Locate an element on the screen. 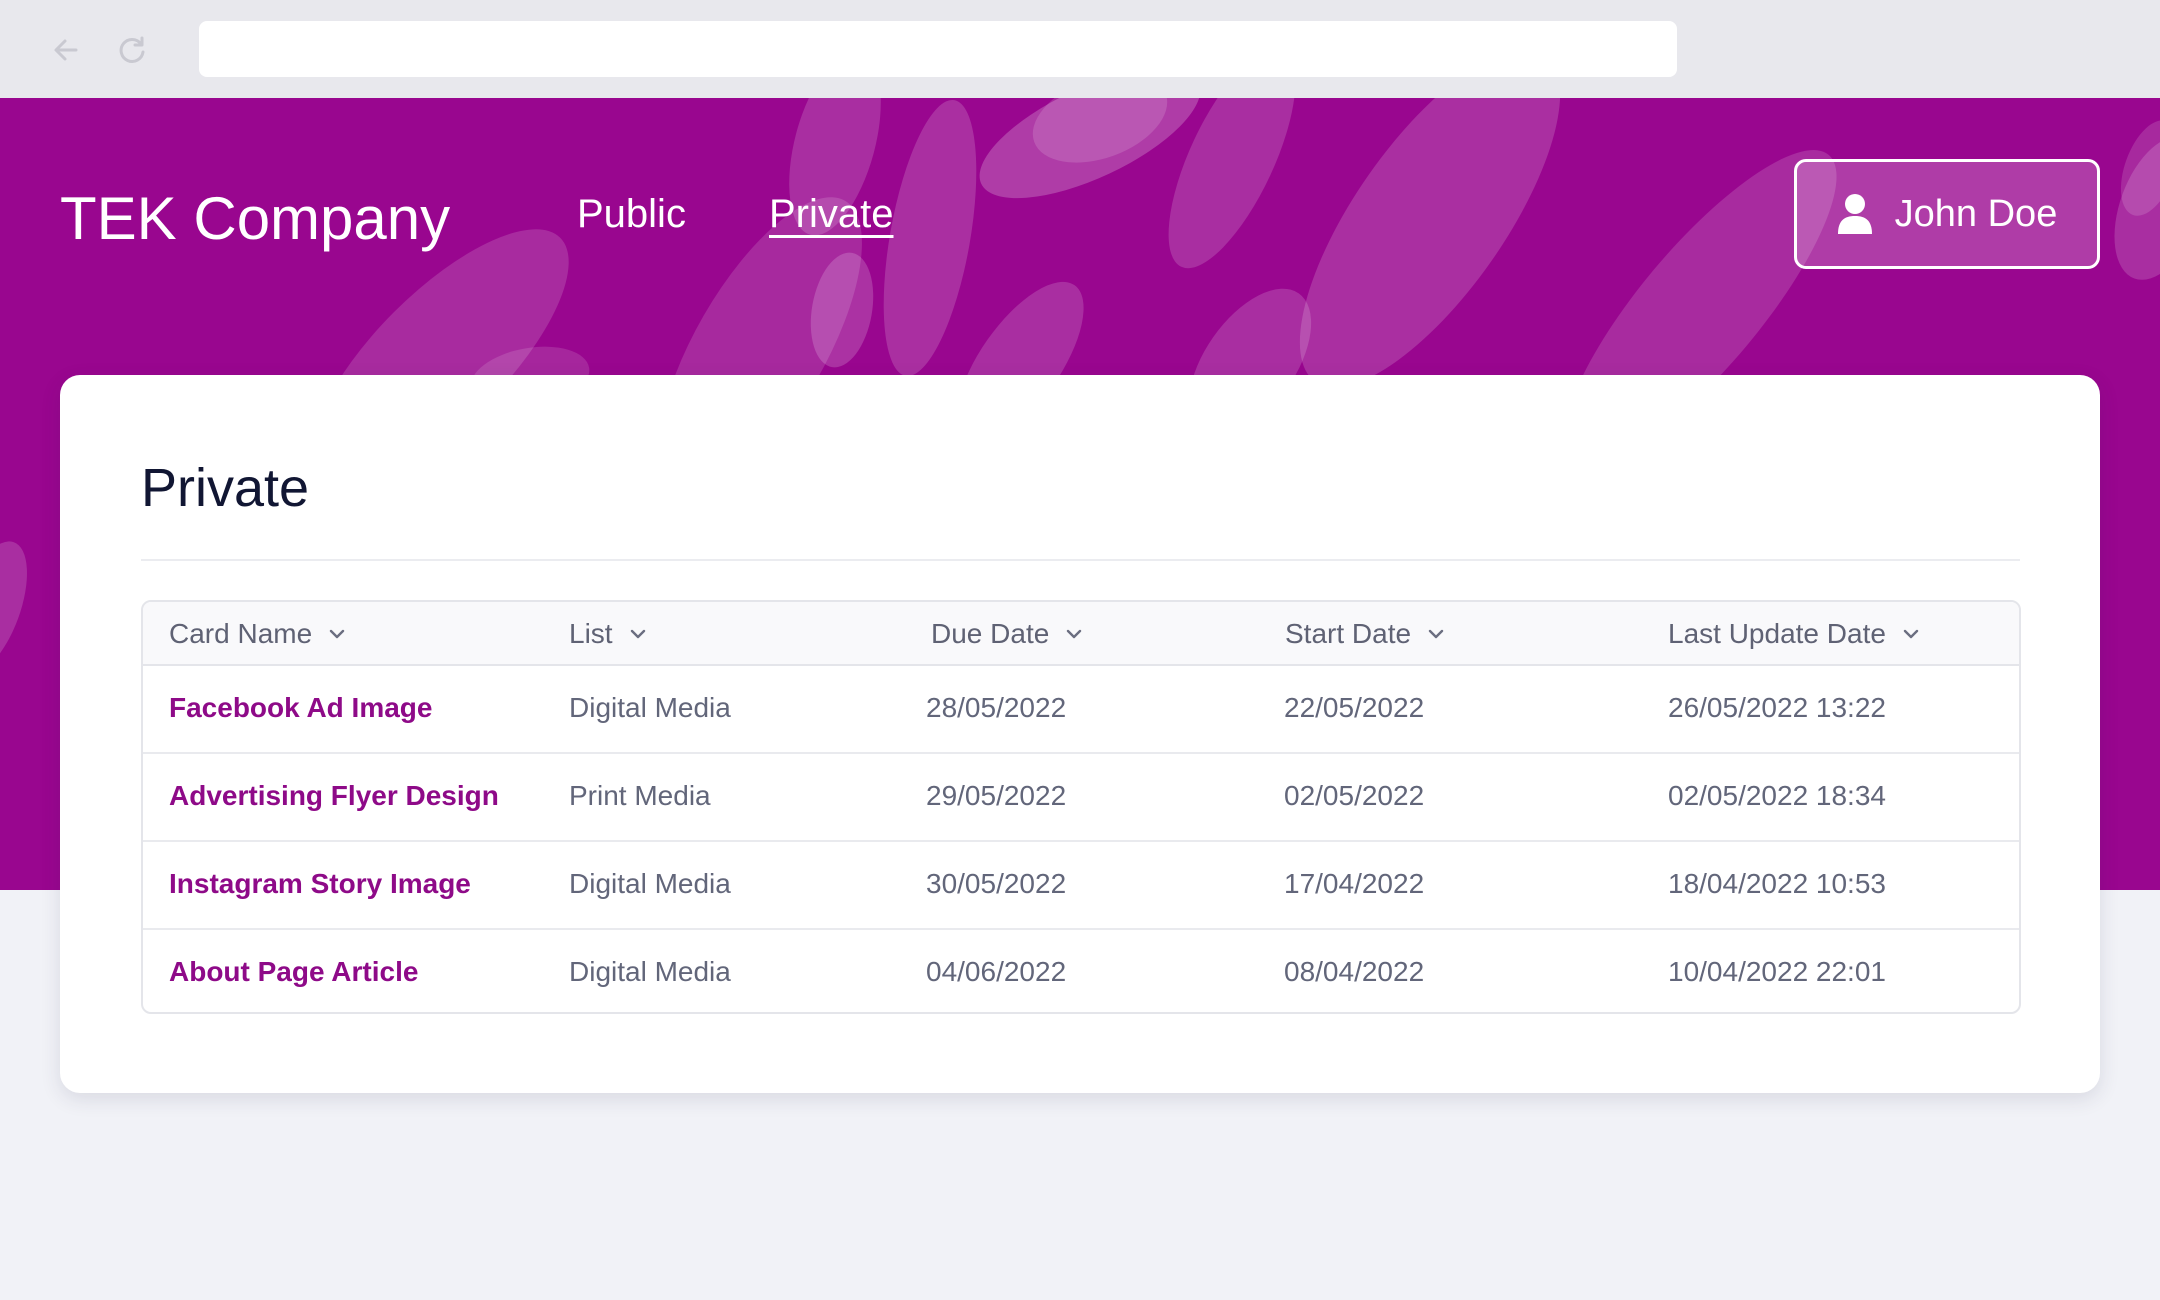 Image resolution: width=2160 pixels, height=1300 pixels. user-menu-button: John Doe is located at coordinates (1947, 214).